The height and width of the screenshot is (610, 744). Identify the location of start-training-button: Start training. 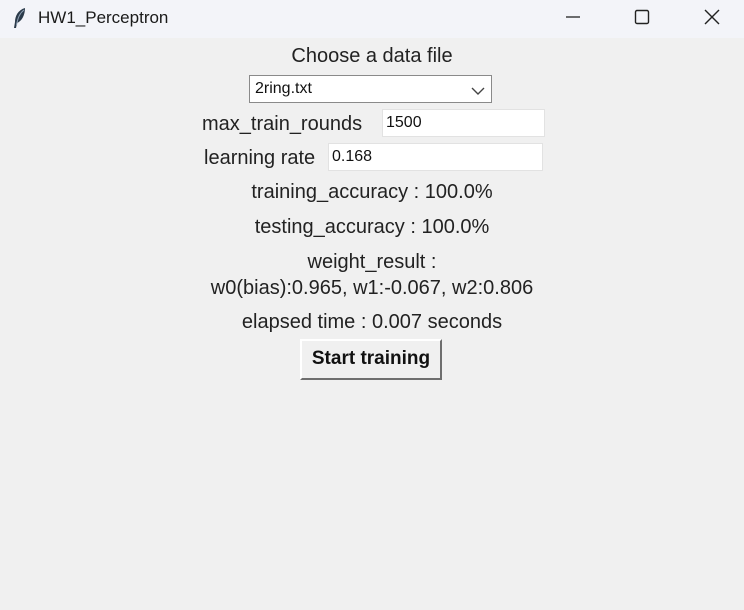
(371, 359).